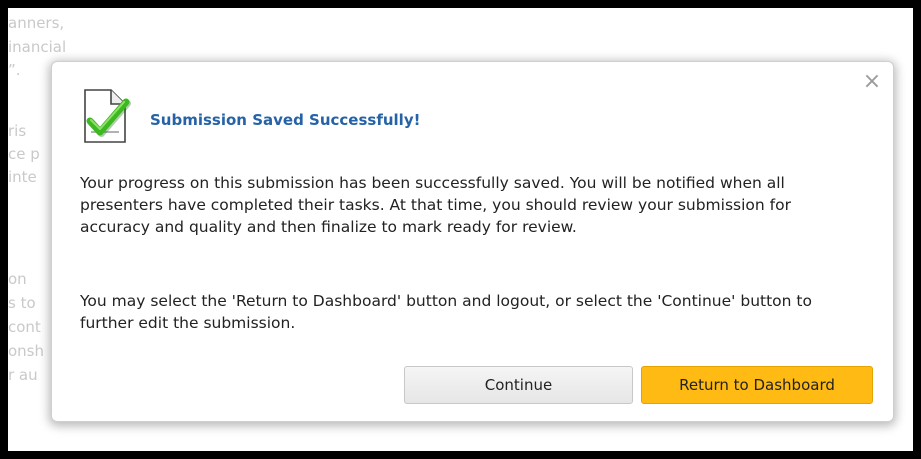 Image resolution: width=921 pixels, height=459 pixels. I want to click on return-to-dashboard-button: Return to Dashboard, so click(757, 385).